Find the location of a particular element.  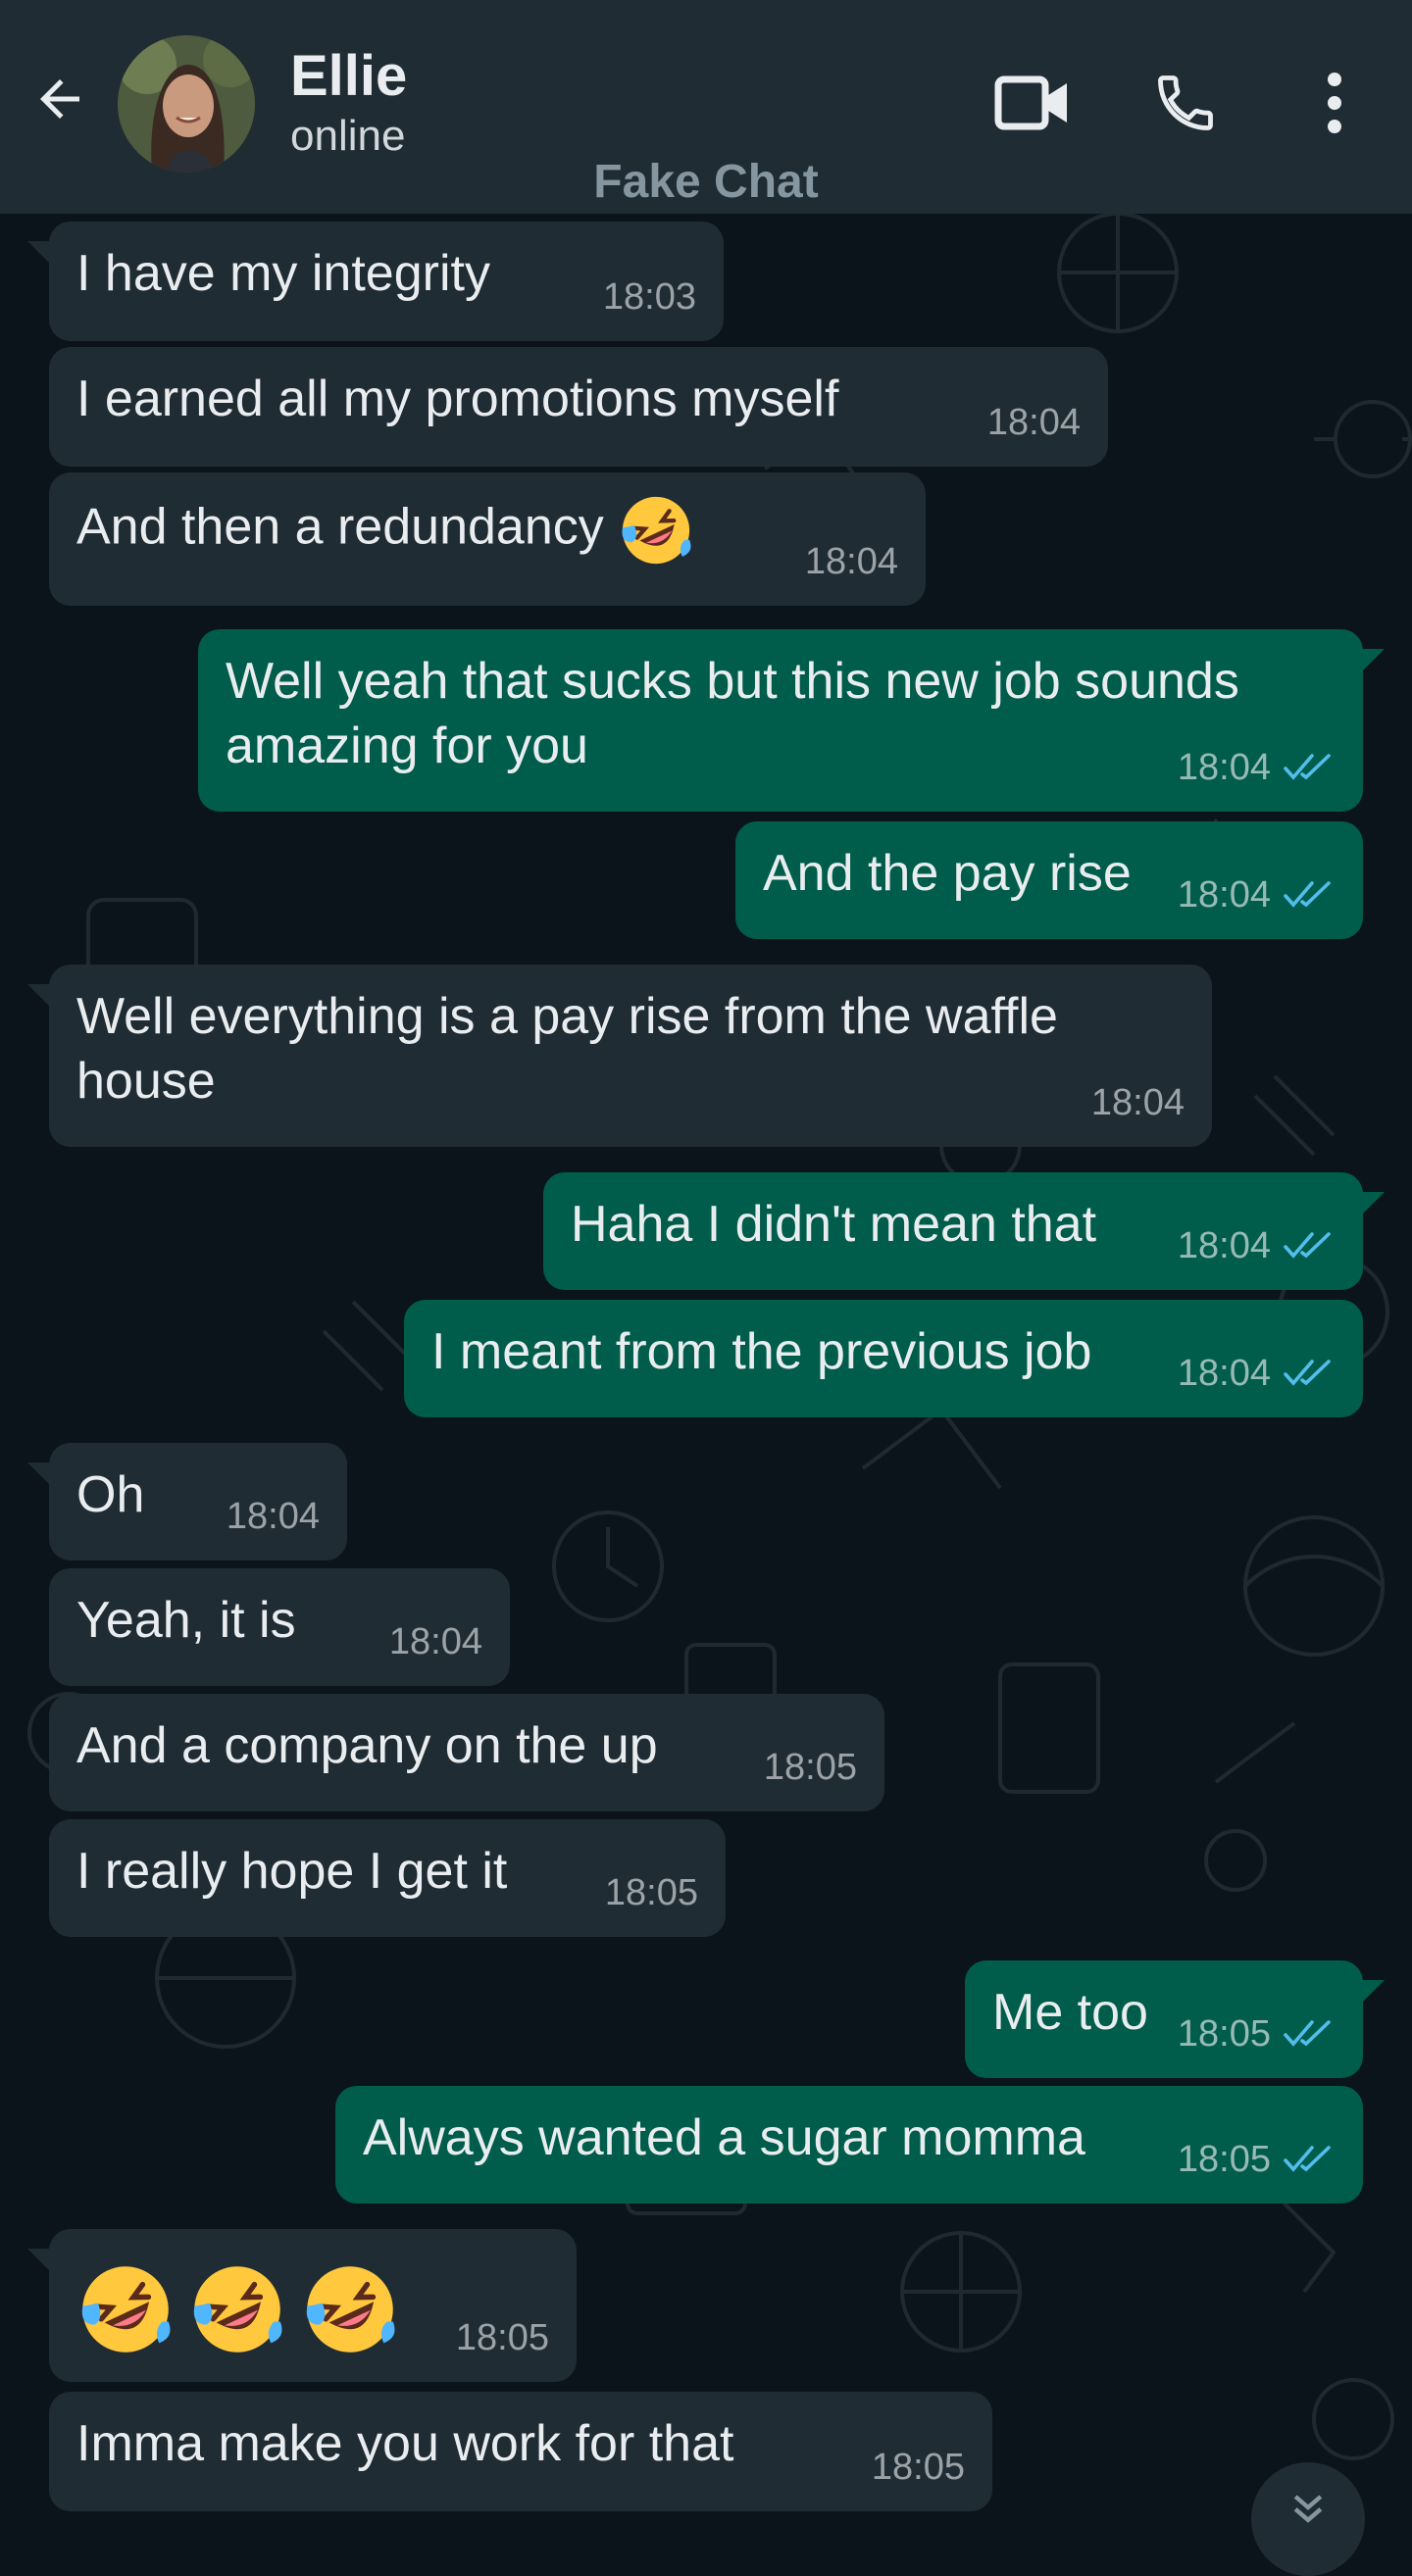

incoming-message: Oh 18:04 is located at coordinates (187, 1501).